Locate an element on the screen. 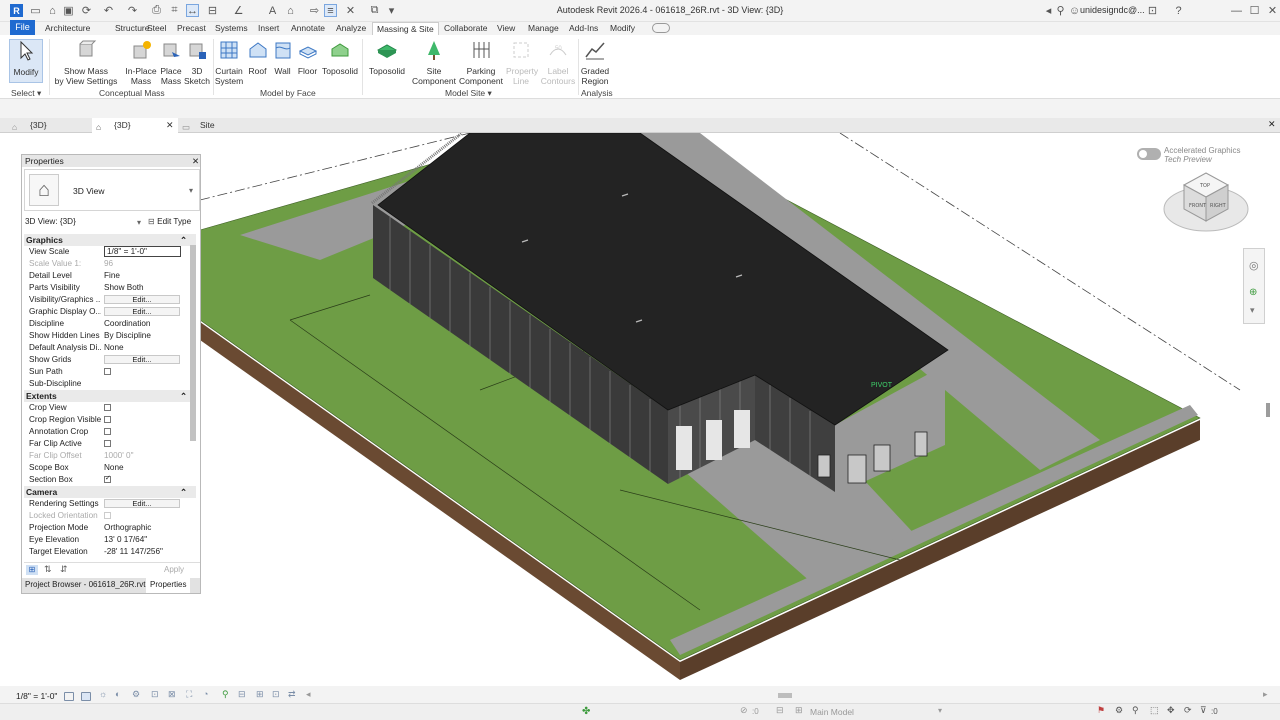  select-links-icon: ⚑ is located at coordinates (1101, 710).